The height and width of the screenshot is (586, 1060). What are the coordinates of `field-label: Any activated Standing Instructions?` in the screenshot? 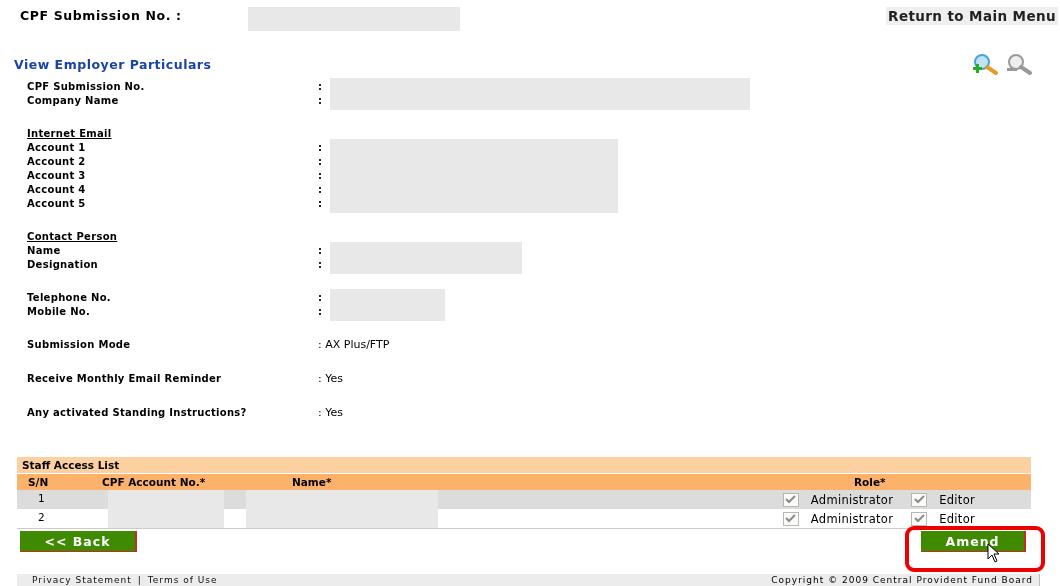 It's located at (137, 413).